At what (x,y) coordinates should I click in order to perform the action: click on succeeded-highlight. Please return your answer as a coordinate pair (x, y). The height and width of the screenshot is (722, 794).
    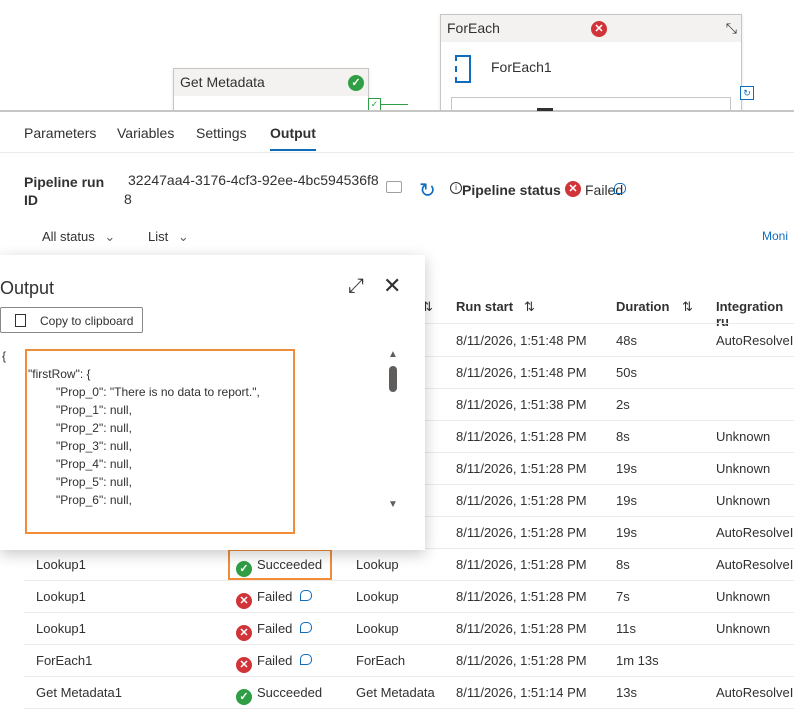
    Looking at the image, I should click on (280, 564).